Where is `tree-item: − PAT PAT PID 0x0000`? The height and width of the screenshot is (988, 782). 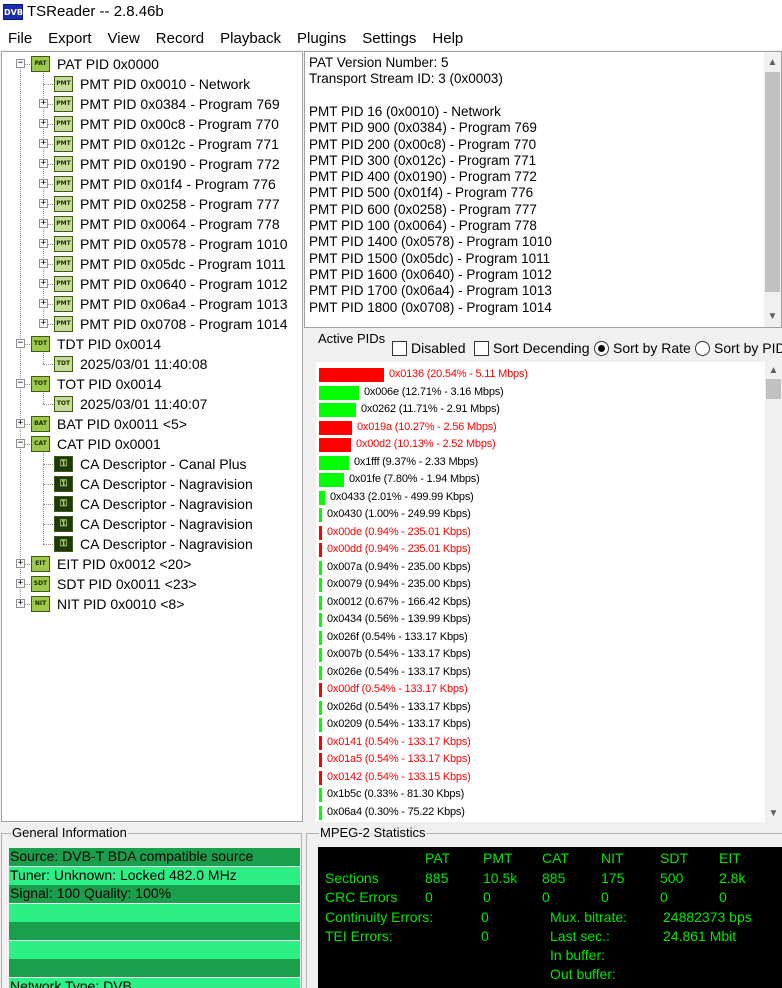
tree-item: − PAT PAT PID 0x0000 is located at coordinates (152, 64).